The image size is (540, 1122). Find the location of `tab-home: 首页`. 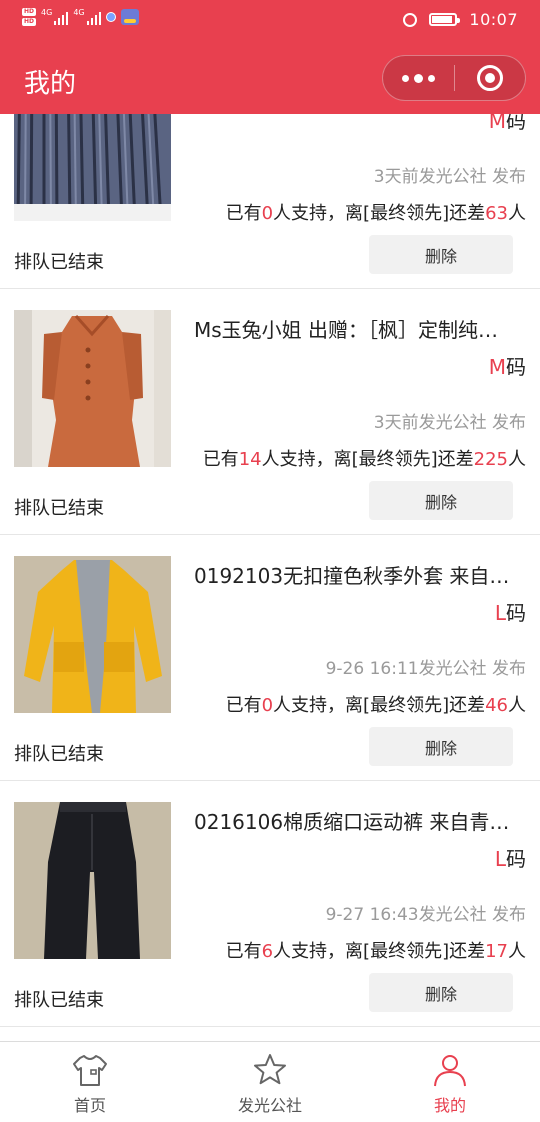

tab-home: 首页 is located at coordinates (90, 1082).